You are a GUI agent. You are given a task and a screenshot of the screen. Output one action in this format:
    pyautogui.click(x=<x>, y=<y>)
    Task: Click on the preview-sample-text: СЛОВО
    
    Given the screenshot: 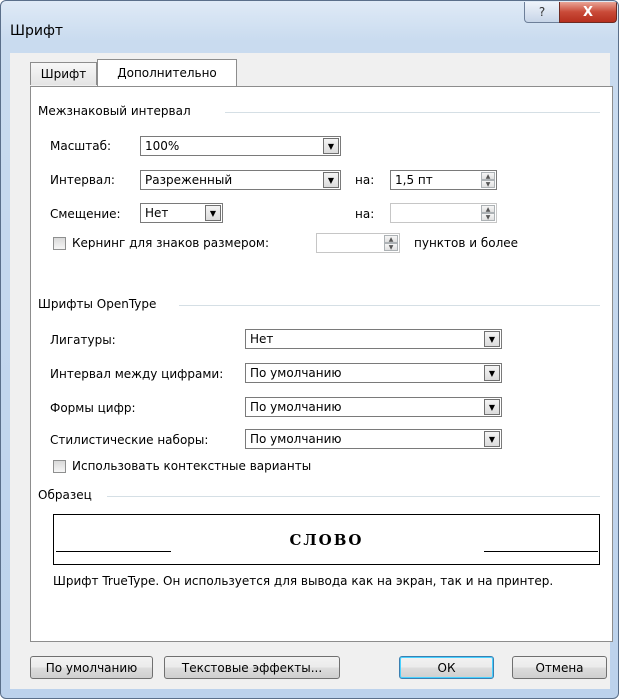 What is the action you would take?
    pyautogui.click(x=326, y=540)
    